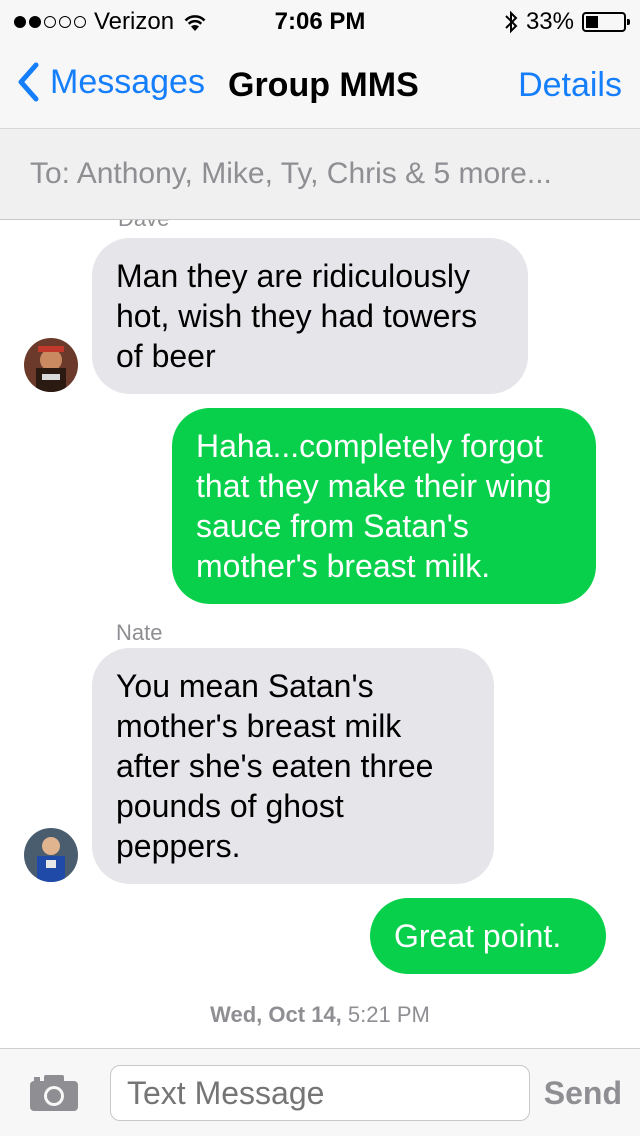 This screenshot has width=640, height=1136. Describe the element at coordinates (139, 632) in the screenshot. I see `sender-name: Nate` at that location.